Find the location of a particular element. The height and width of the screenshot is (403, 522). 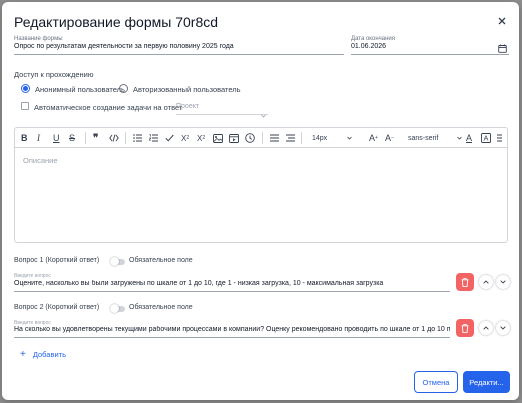

modal-title: Редактирование формы 70r8cd is located at coordinates (116, 22).